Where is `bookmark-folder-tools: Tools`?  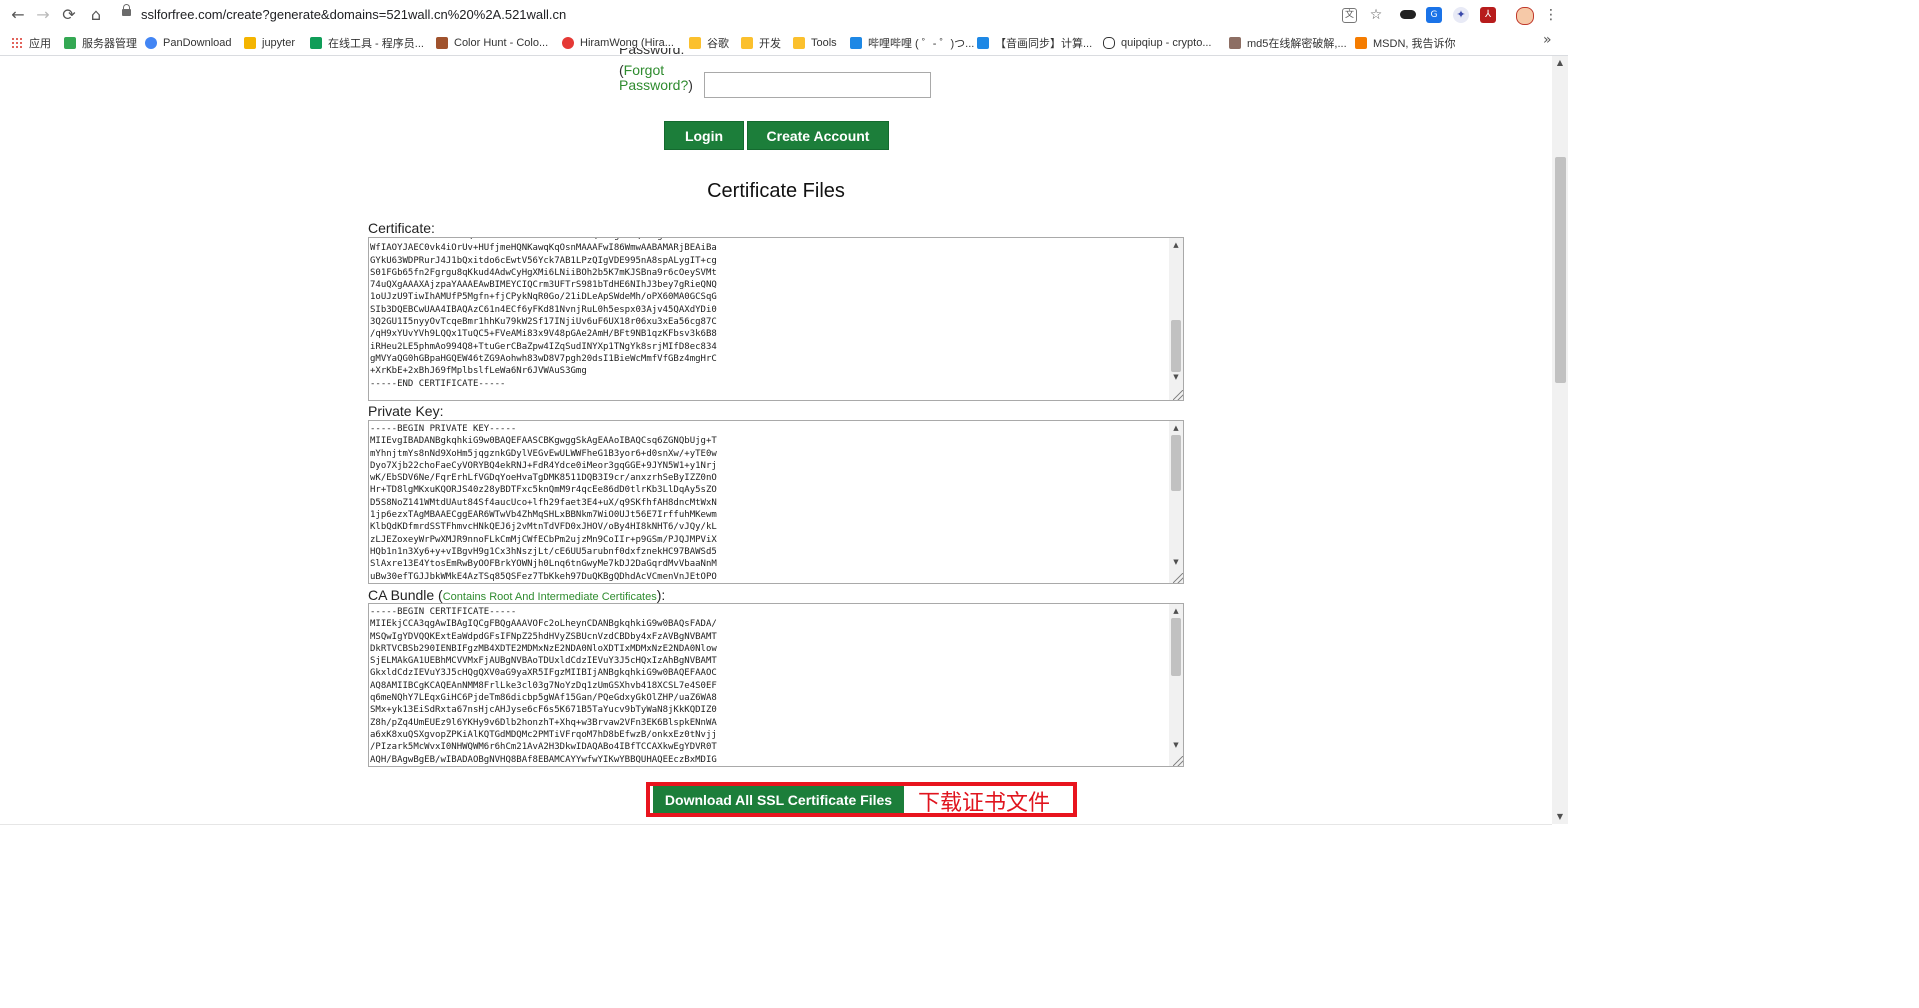
bookmark-folder-tools: Tools is located at coordinates (815, 43).